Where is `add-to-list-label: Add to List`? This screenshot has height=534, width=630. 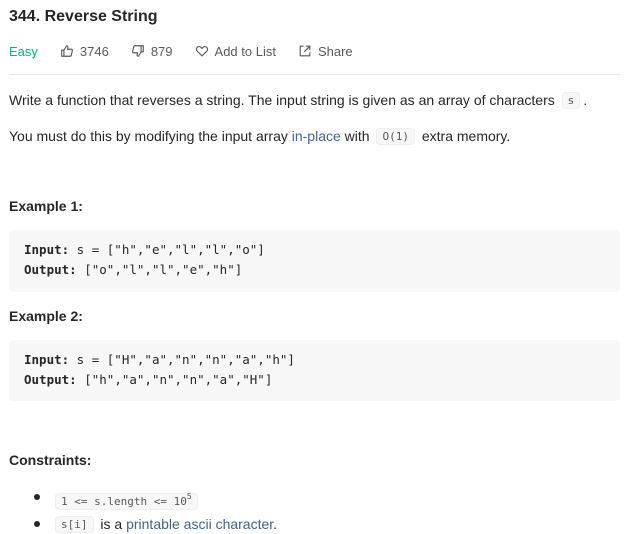
add-to-list-label: Add to List is located at coordinates (245, 51).